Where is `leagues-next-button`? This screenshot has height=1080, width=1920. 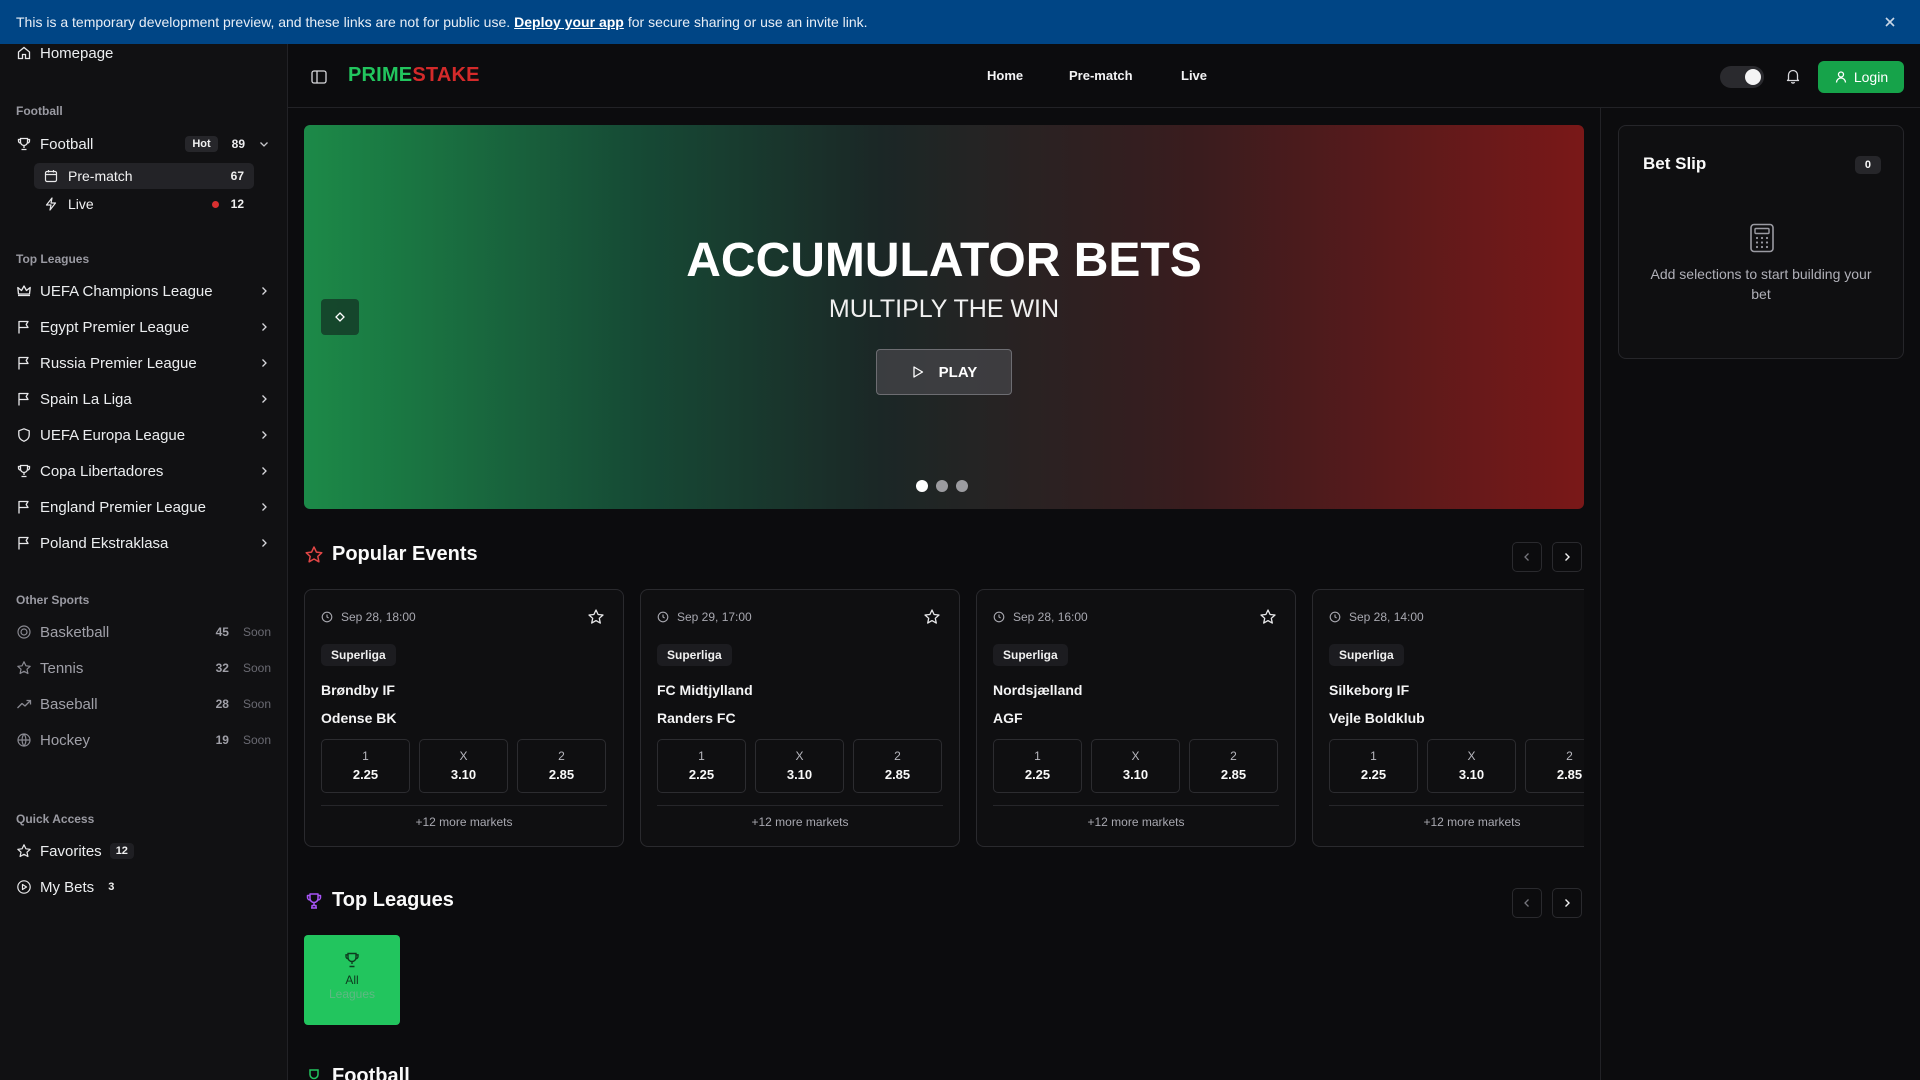 leagues-next-button is located at coordinates (1567, 903).